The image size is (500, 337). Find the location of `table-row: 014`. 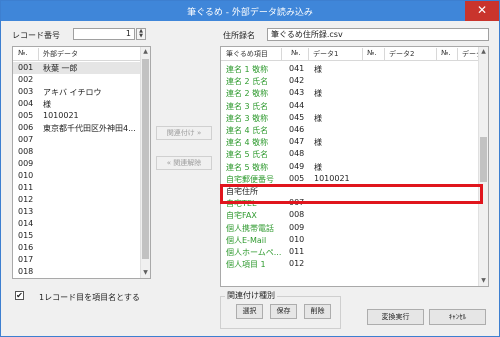

table-row: 014 is located at coordinates (76, 224).